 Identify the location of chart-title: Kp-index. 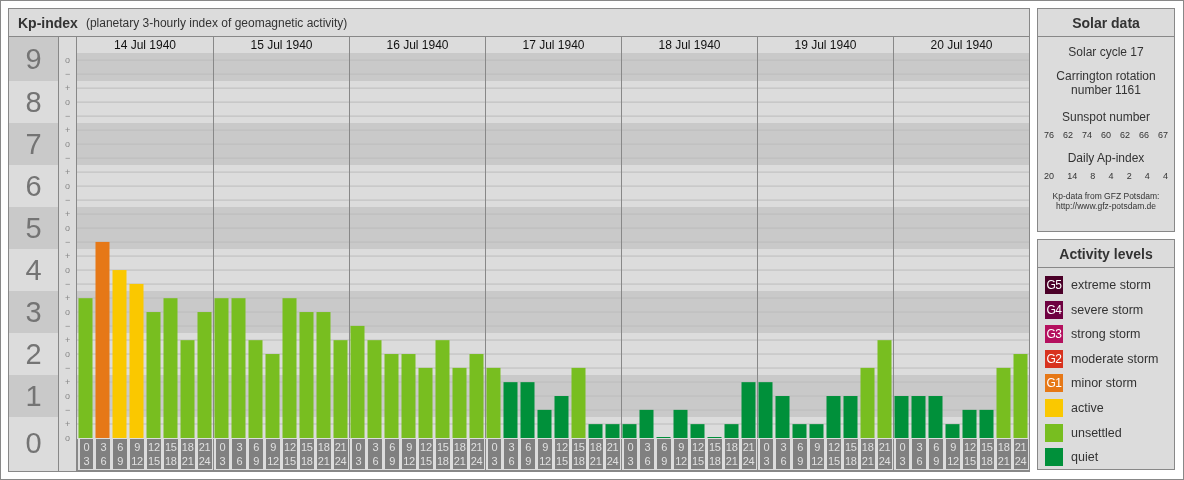
(48, 22).